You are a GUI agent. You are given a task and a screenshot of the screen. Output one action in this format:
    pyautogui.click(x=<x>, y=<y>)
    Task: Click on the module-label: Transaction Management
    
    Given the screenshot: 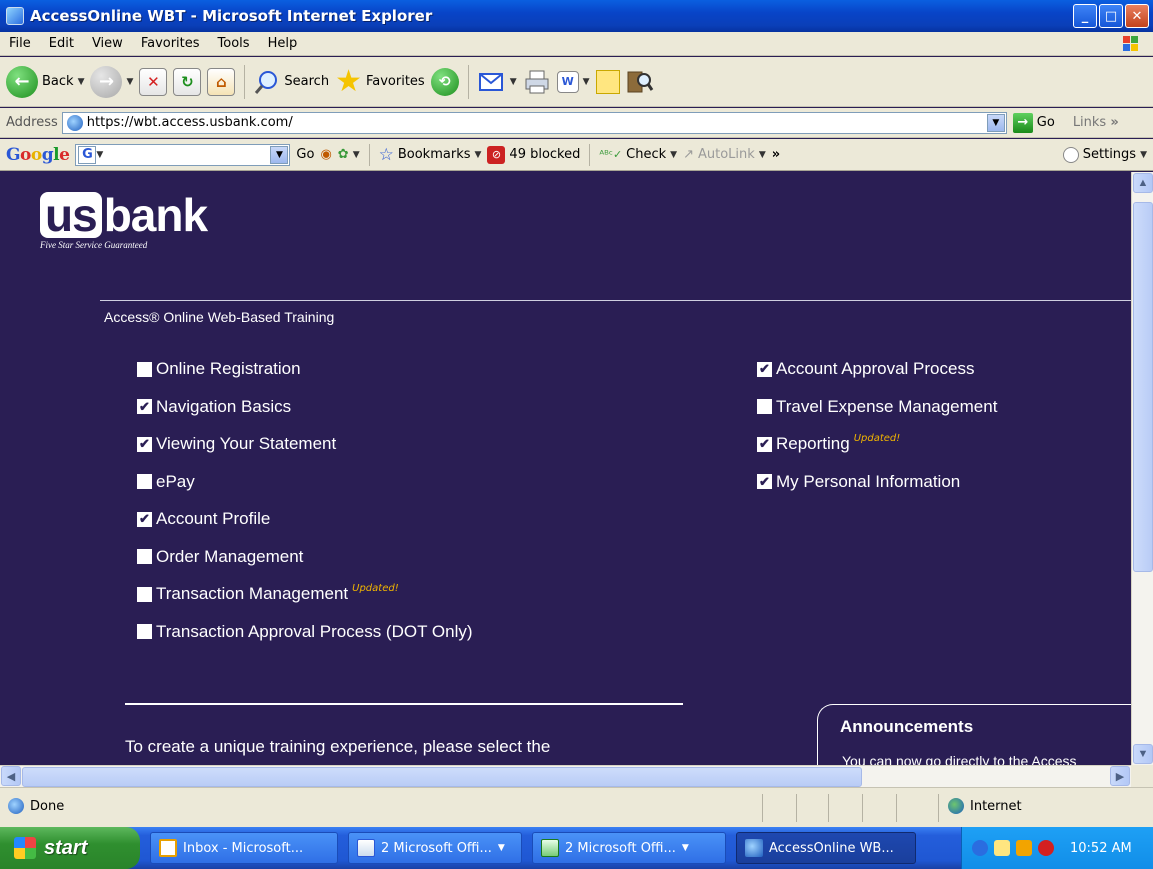 What is the action you would take?
    pyautogui.click(x=252, y=594)
    